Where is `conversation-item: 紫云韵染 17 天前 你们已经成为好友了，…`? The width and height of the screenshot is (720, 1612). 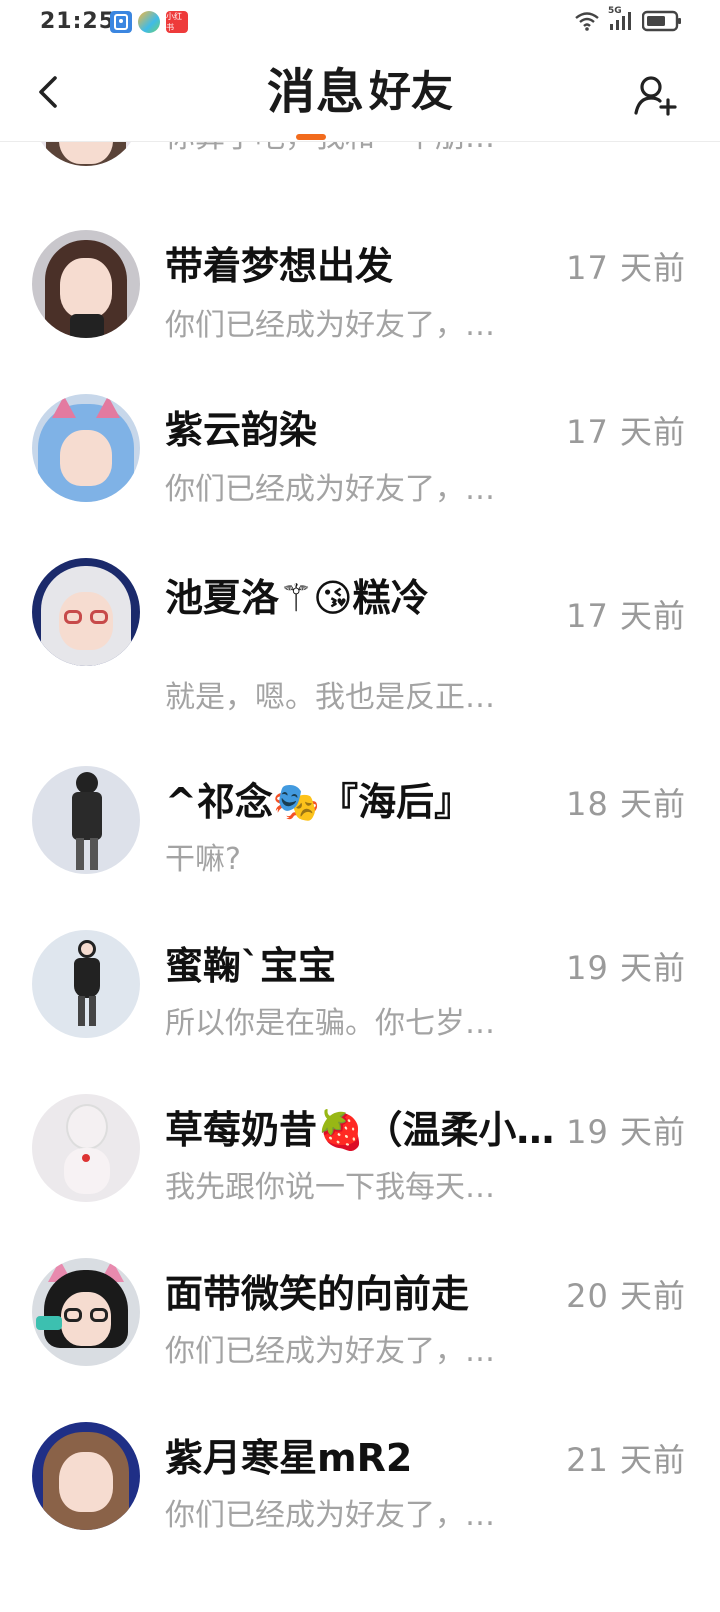
conversation-item: 紫云韵染 17 天前 你们已经成为好友了，… is located at coordinates (360, 450).